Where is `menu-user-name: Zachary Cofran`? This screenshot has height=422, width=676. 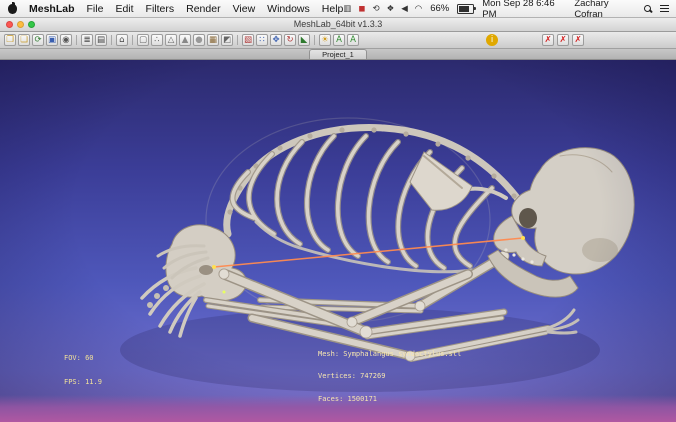 menu-user-name: Zachary Cofran is located at coordinates (605, 10).